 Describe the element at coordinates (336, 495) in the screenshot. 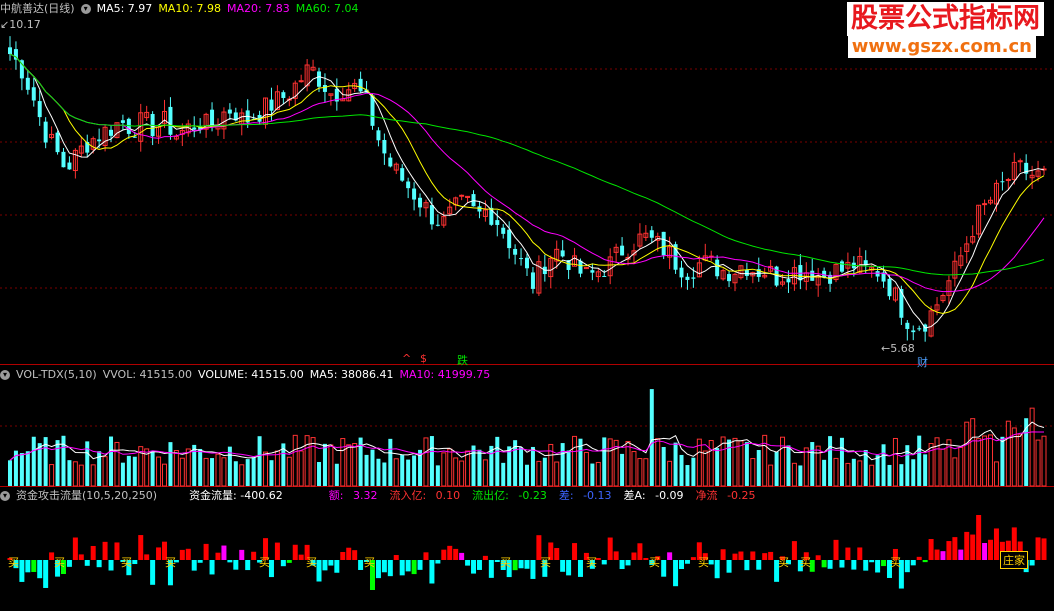

I see `amount-label: 额:` at that location.